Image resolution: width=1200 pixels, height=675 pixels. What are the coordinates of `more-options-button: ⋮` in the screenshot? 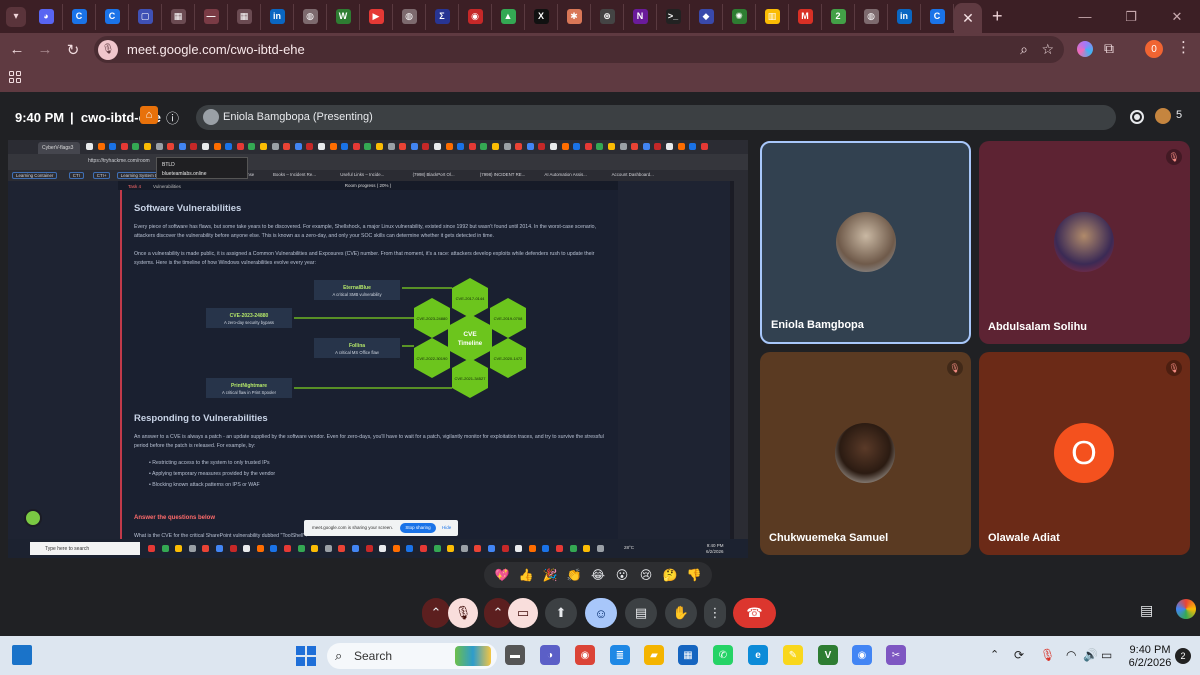 It's located at (715, 613).